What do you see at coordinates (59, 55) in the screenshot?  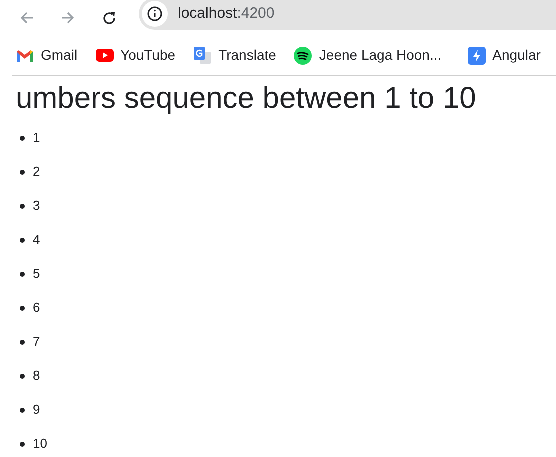 I see `bookmark-link: Gmail` at bounding box center [59, 55].